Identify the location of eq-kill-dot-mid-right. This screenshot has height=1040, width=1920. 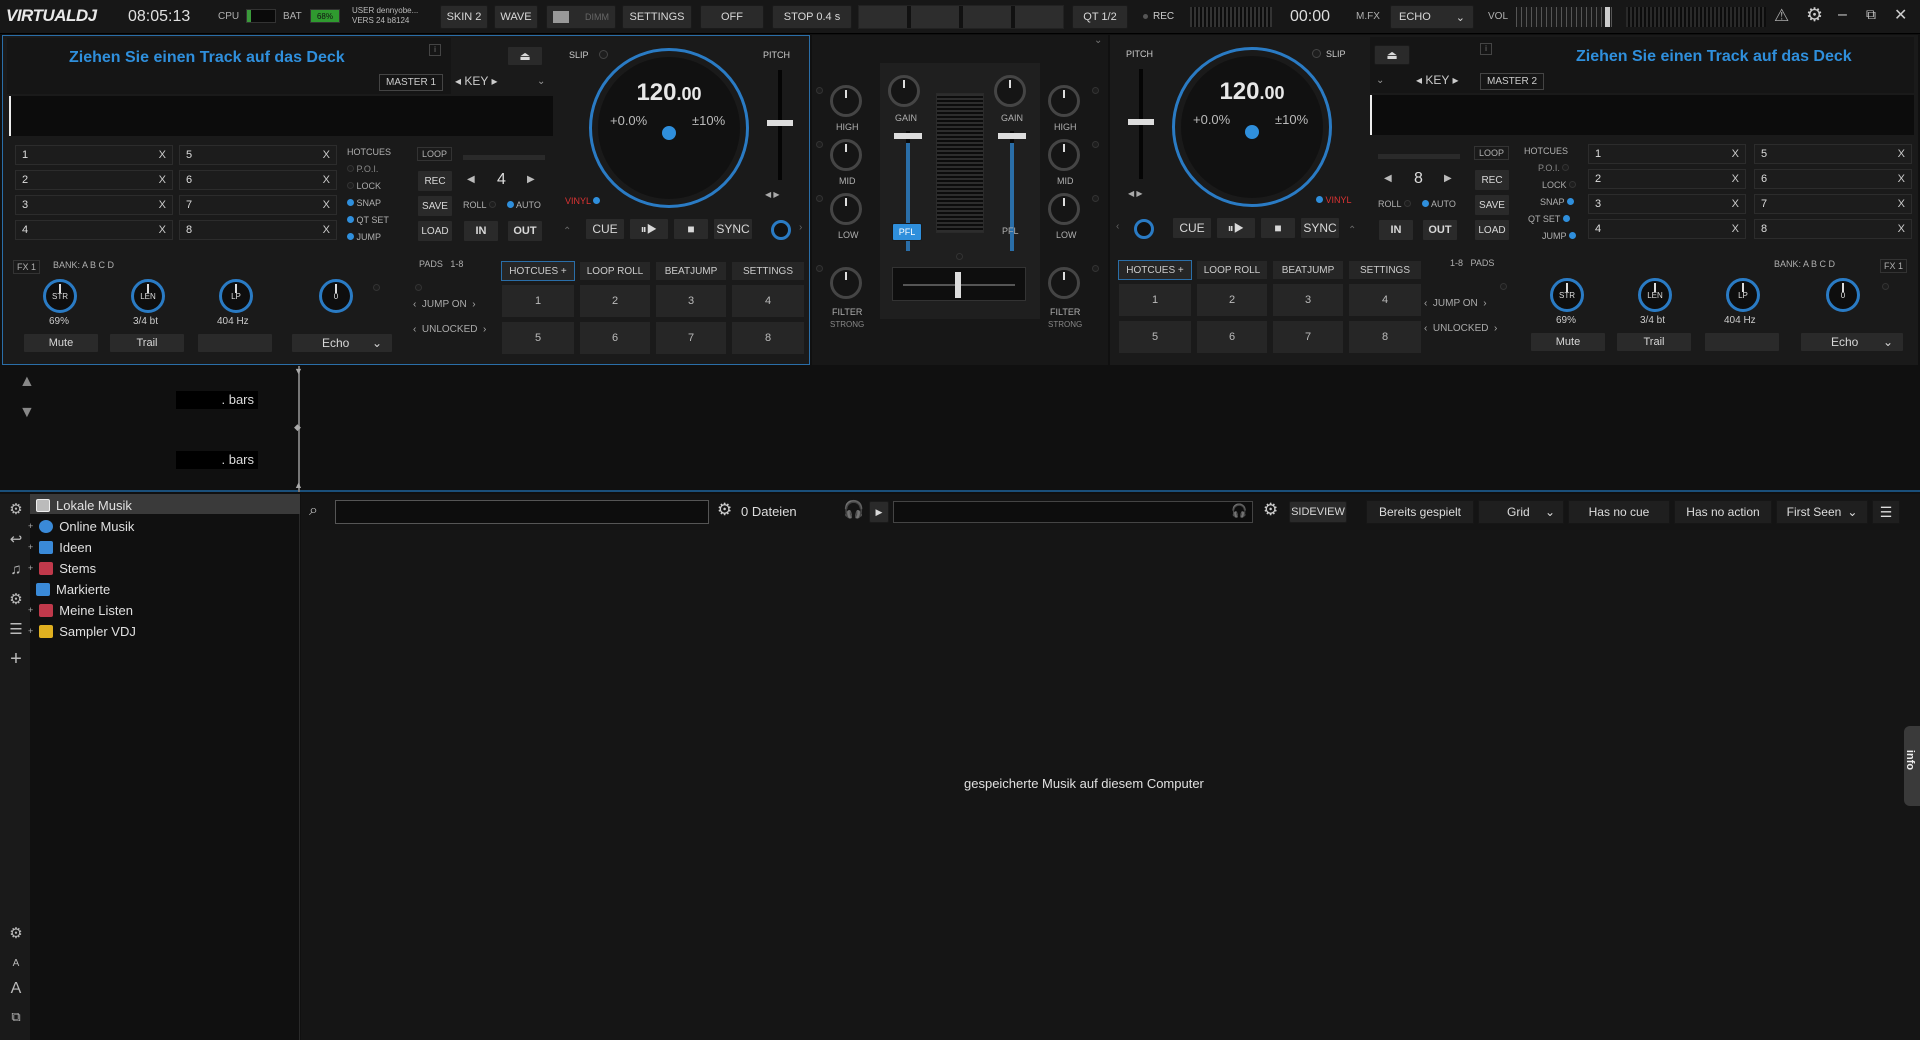
(1095, 145).